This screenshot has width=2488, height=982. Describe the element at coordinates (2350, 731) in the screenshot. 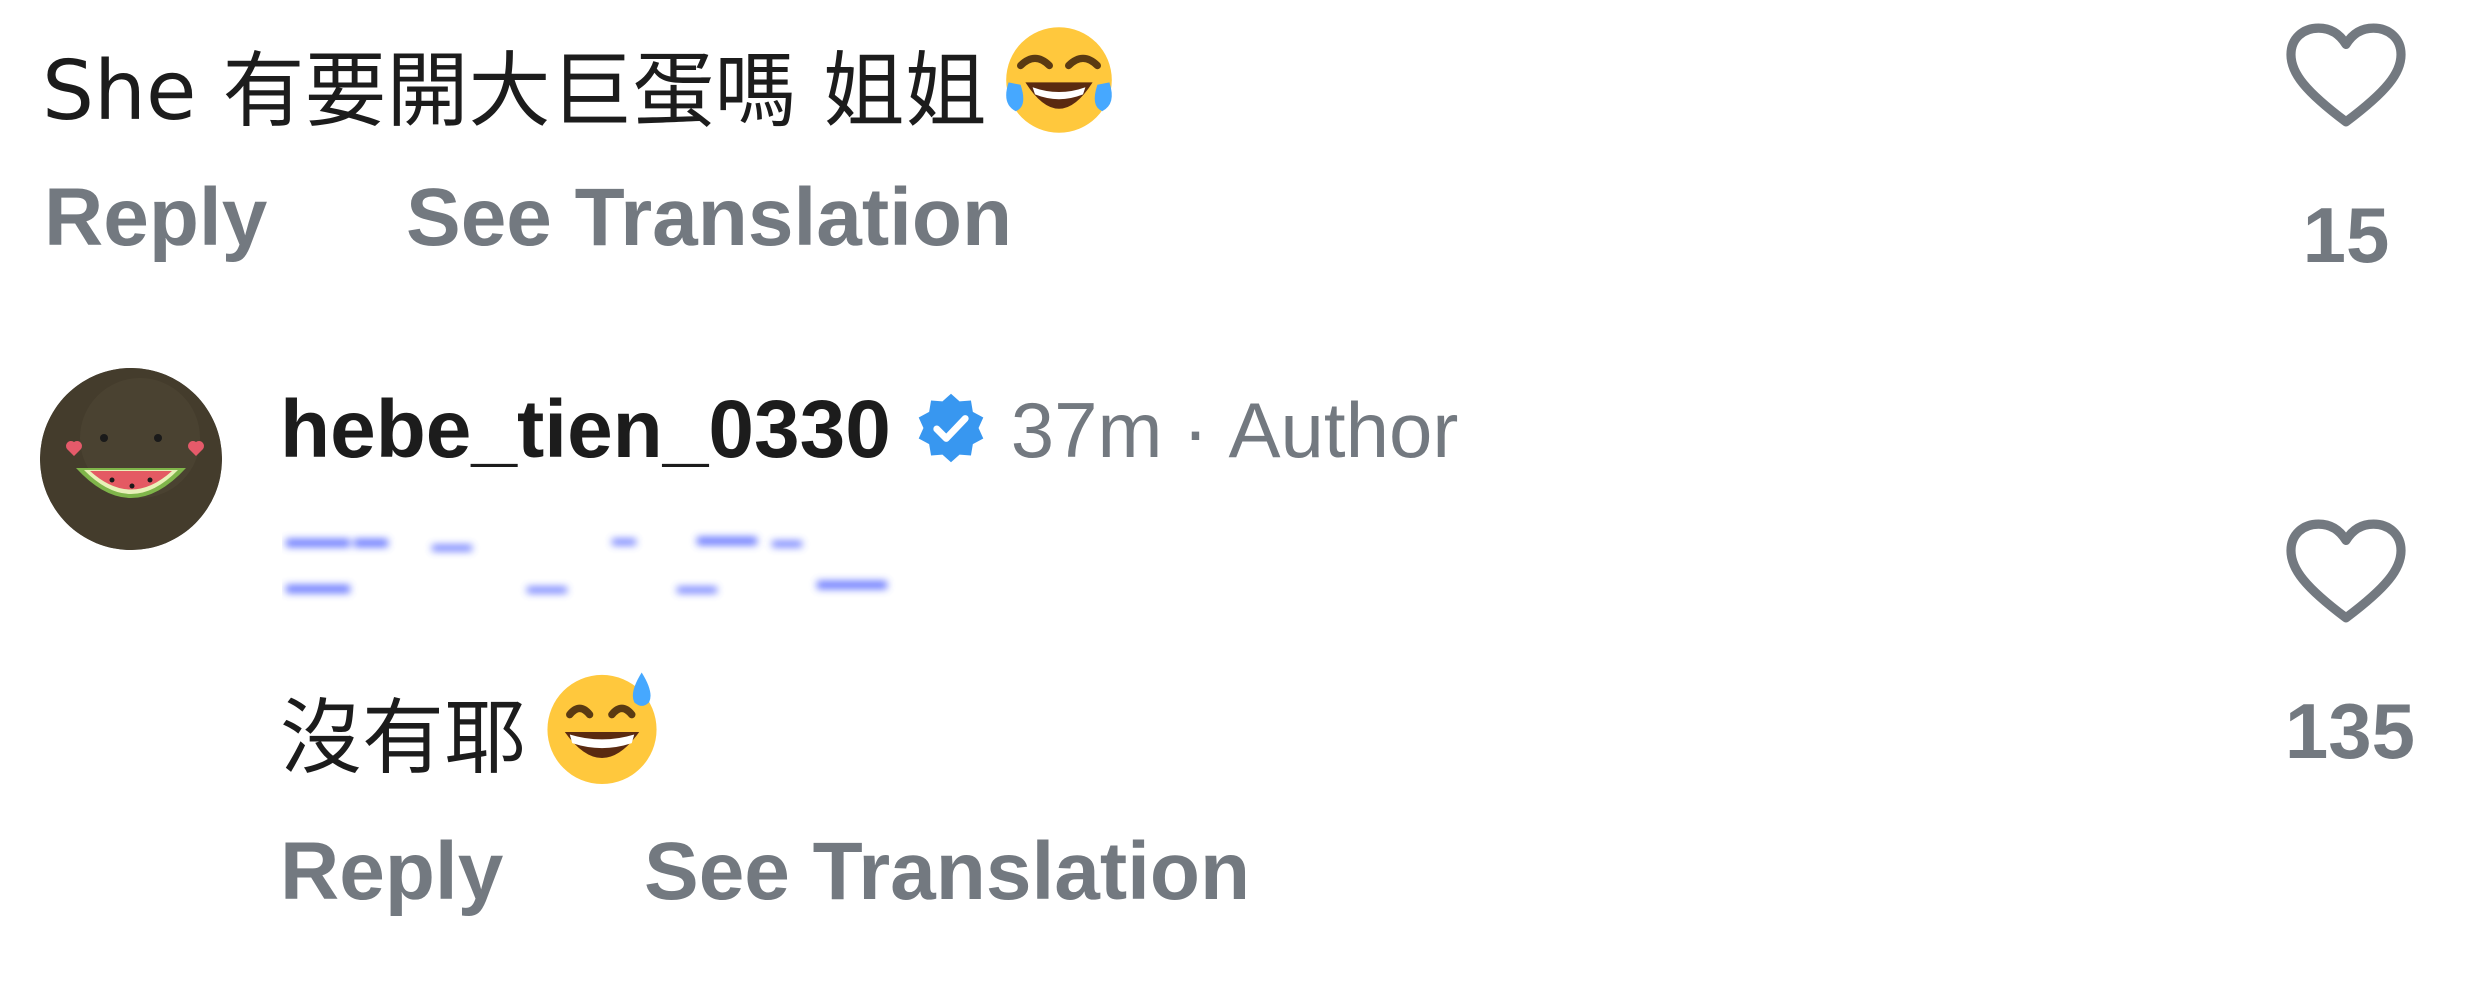

I see `comment-2-like-count: 135` at that location.